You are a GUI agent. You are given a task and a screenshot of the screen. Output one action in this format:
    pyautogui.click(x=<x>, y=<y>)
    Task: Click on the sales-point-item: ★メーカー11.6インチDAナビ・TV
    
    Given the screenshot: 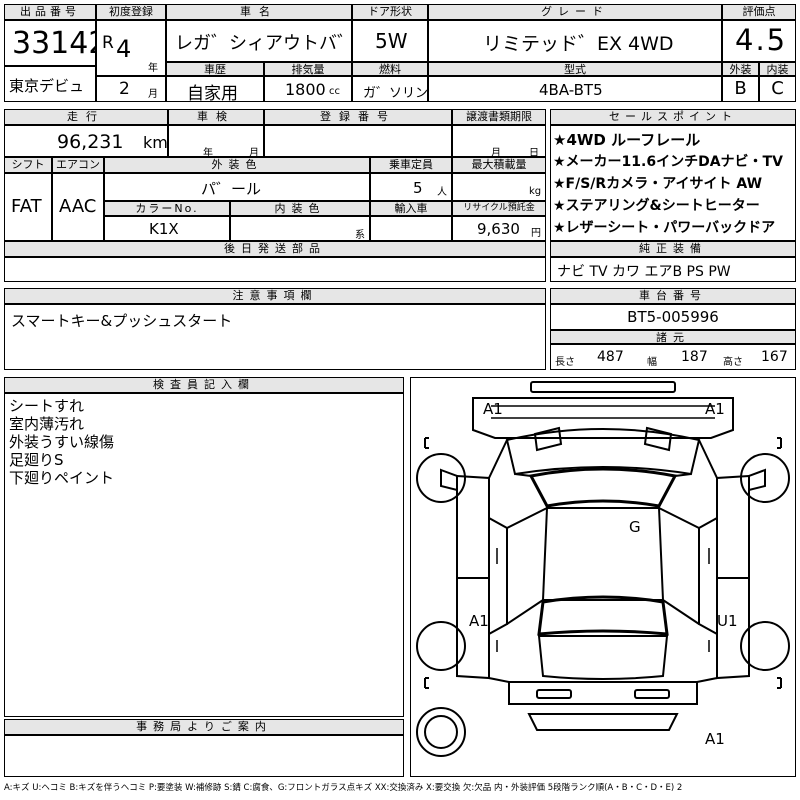 What is the action you would take?
    pyautogui.click(x=668, y=162)
    